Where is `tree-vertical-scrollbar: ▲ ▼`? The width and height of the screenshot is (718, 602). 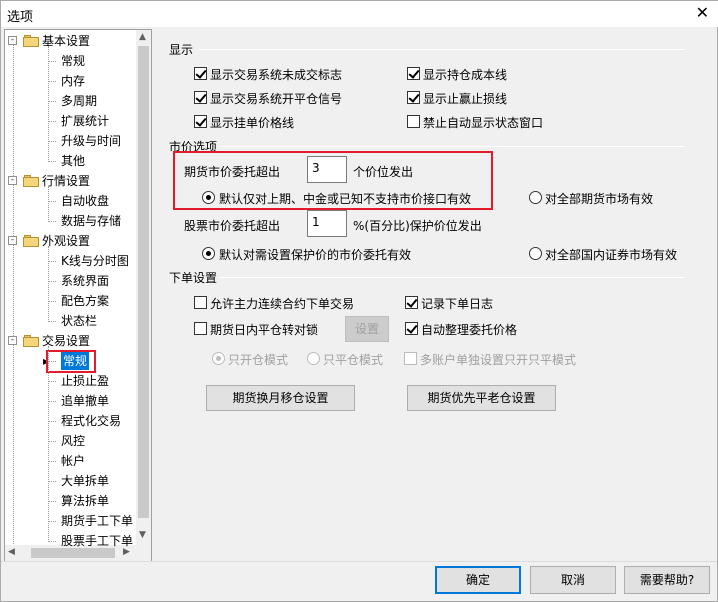 tree-vertical-scrollbar: ▲ ▼ is located at coordinates (143, 287).